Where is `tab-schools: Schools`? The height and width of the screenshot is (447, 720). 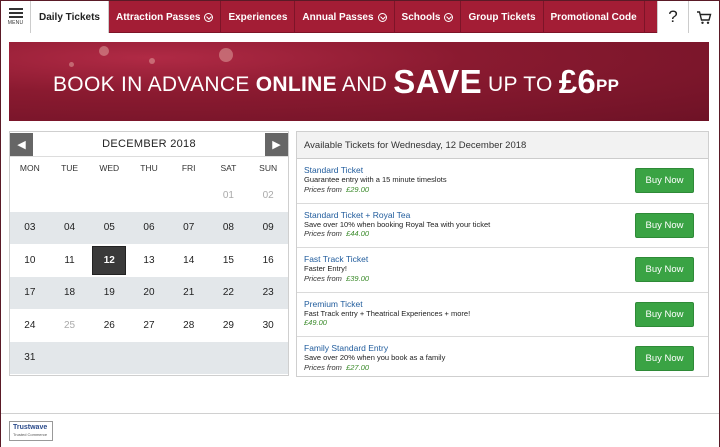
tab-schools: Schools is located at coordinates (428, 17).